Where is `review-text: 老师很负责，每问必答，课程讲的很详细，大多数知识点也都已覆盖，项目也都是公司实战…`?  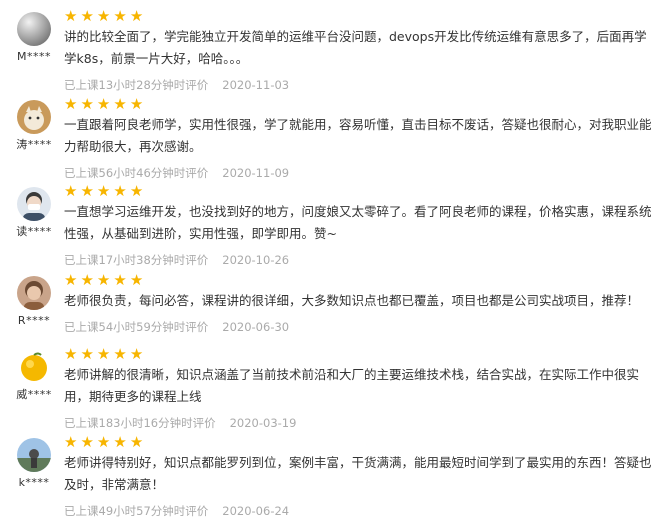 review-text: 老师很负责，每问必答，课程讲的很详细，大多数知识点也都已覆盖，项目也都是公司实战… is located at coordinates (352, 300).